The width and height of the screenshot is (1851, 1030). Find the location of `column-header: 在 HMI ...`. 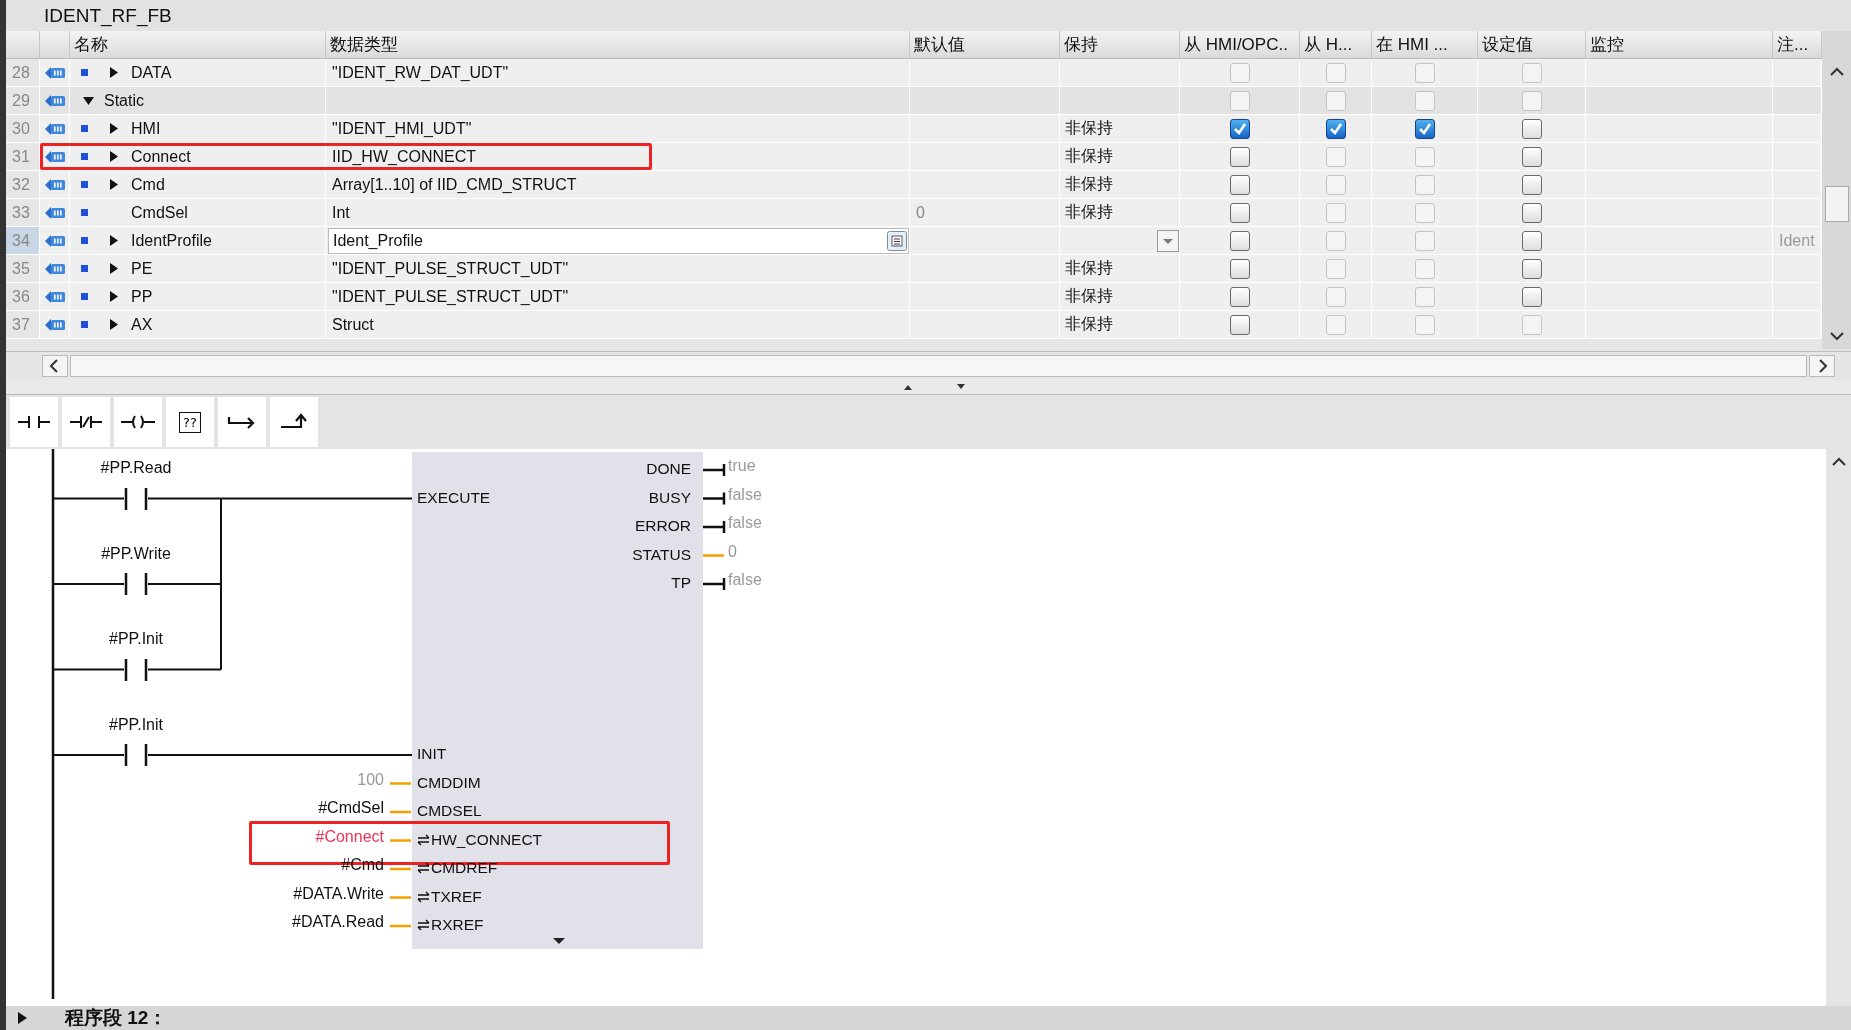

column-header: 在 HMI ... is located at coordinates (1425, 44).